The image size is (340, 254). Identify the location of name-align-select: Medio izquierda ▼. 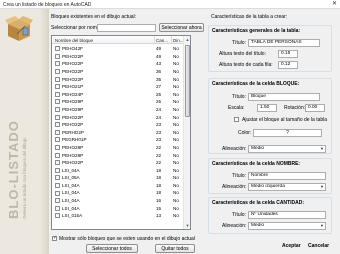
(287, 187).